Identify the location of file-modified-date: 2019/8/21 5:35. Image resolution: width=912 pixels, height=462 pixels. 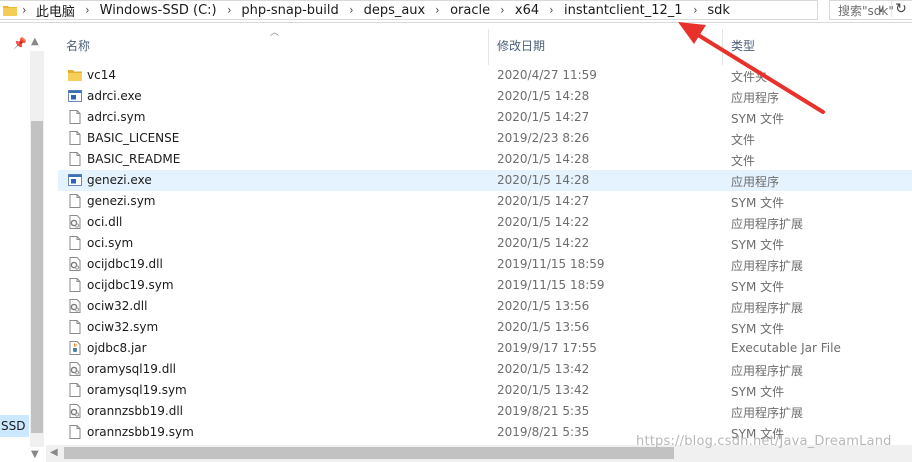
(543, 432).